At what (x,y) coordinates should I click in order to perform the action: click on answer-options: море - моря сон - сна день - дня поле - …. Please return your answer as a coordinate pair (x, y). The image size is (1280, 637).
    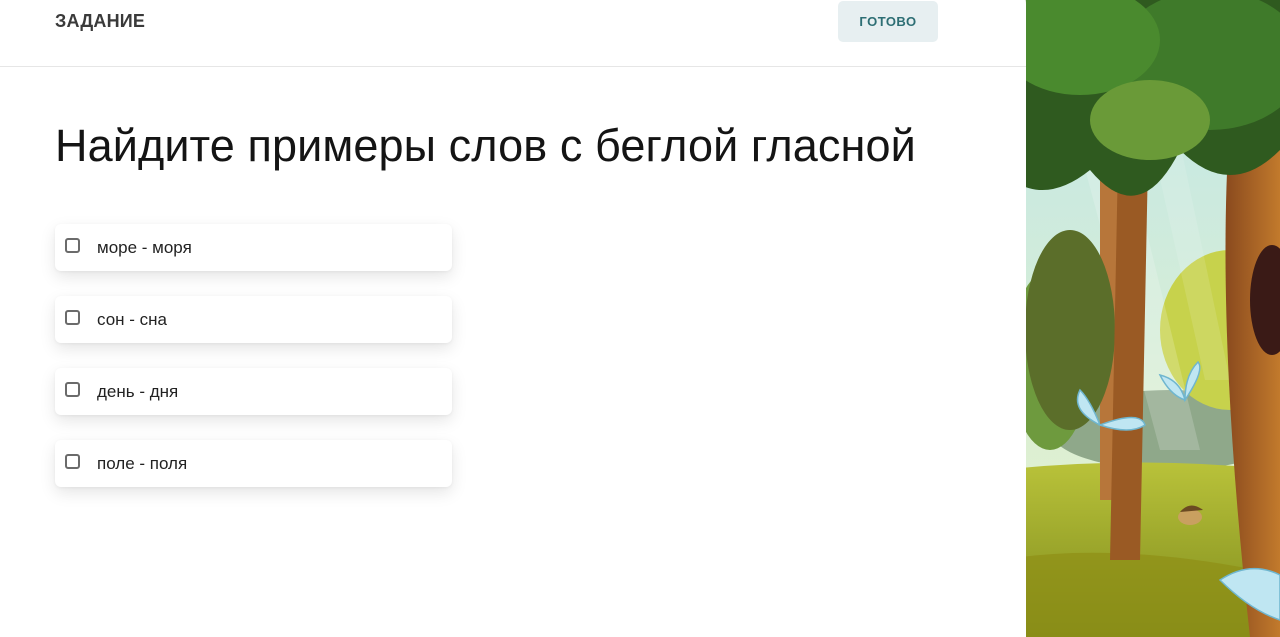
    Looking at the image, I should click on (253, 368).